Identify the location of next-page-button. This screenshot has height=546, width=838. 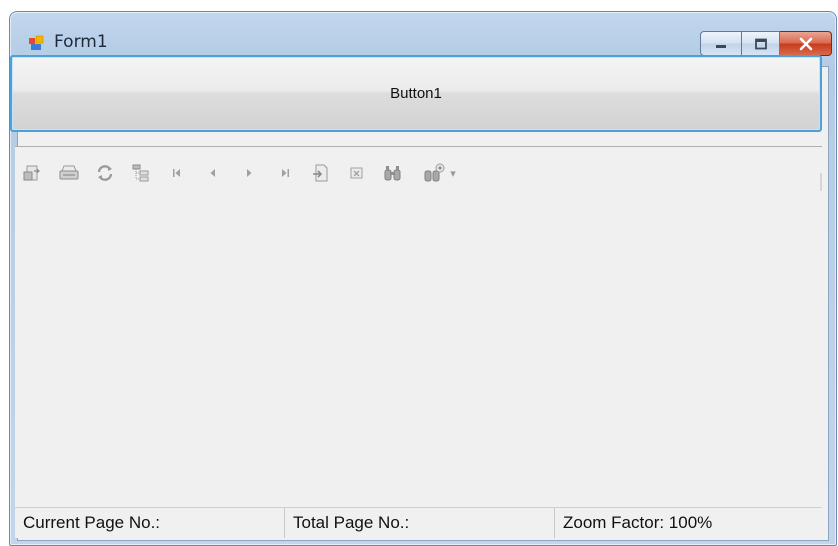
(249, 173).